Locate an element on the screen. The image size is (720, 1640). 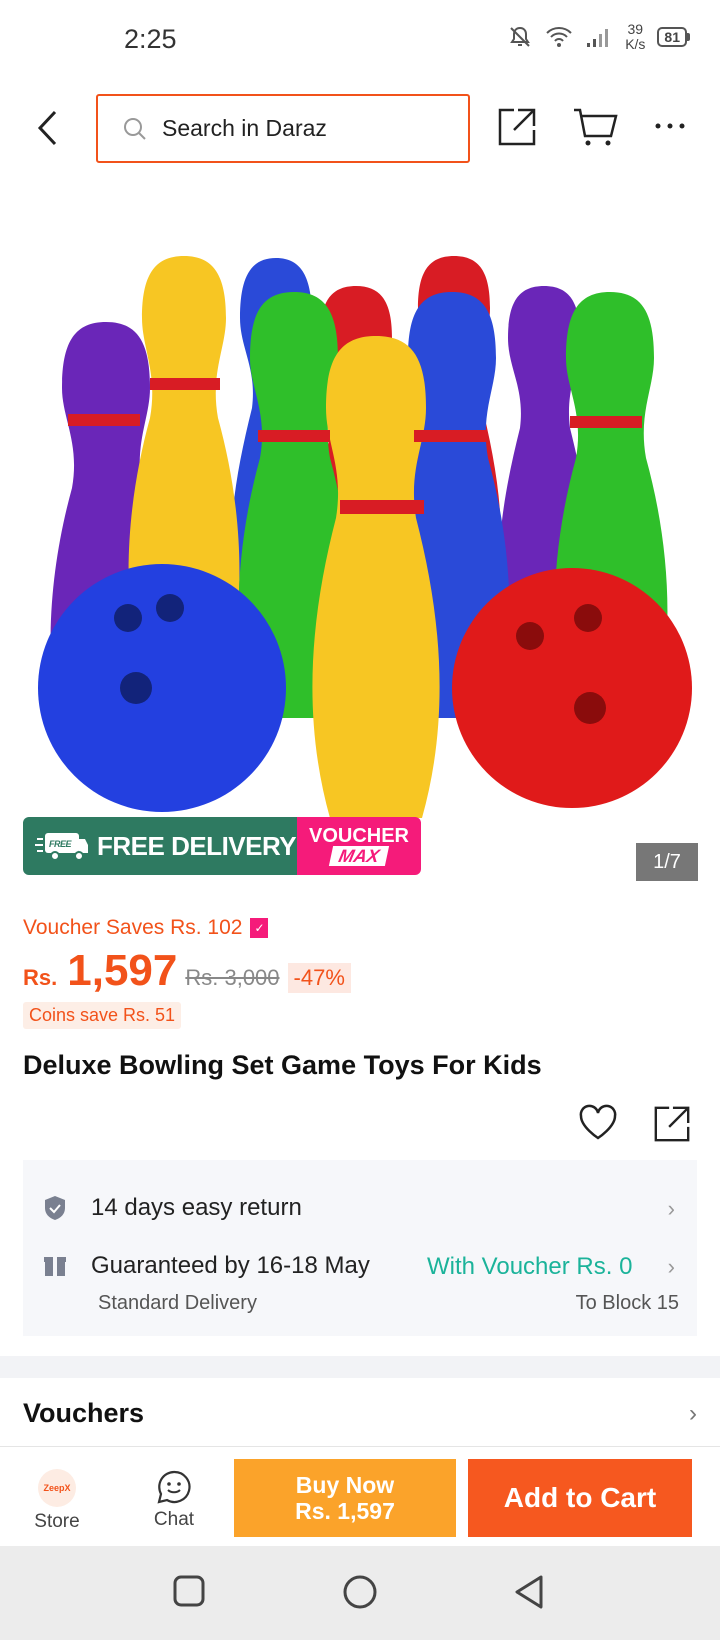
buy-now-label: Buy Now is located at coordinates (345, 1485).